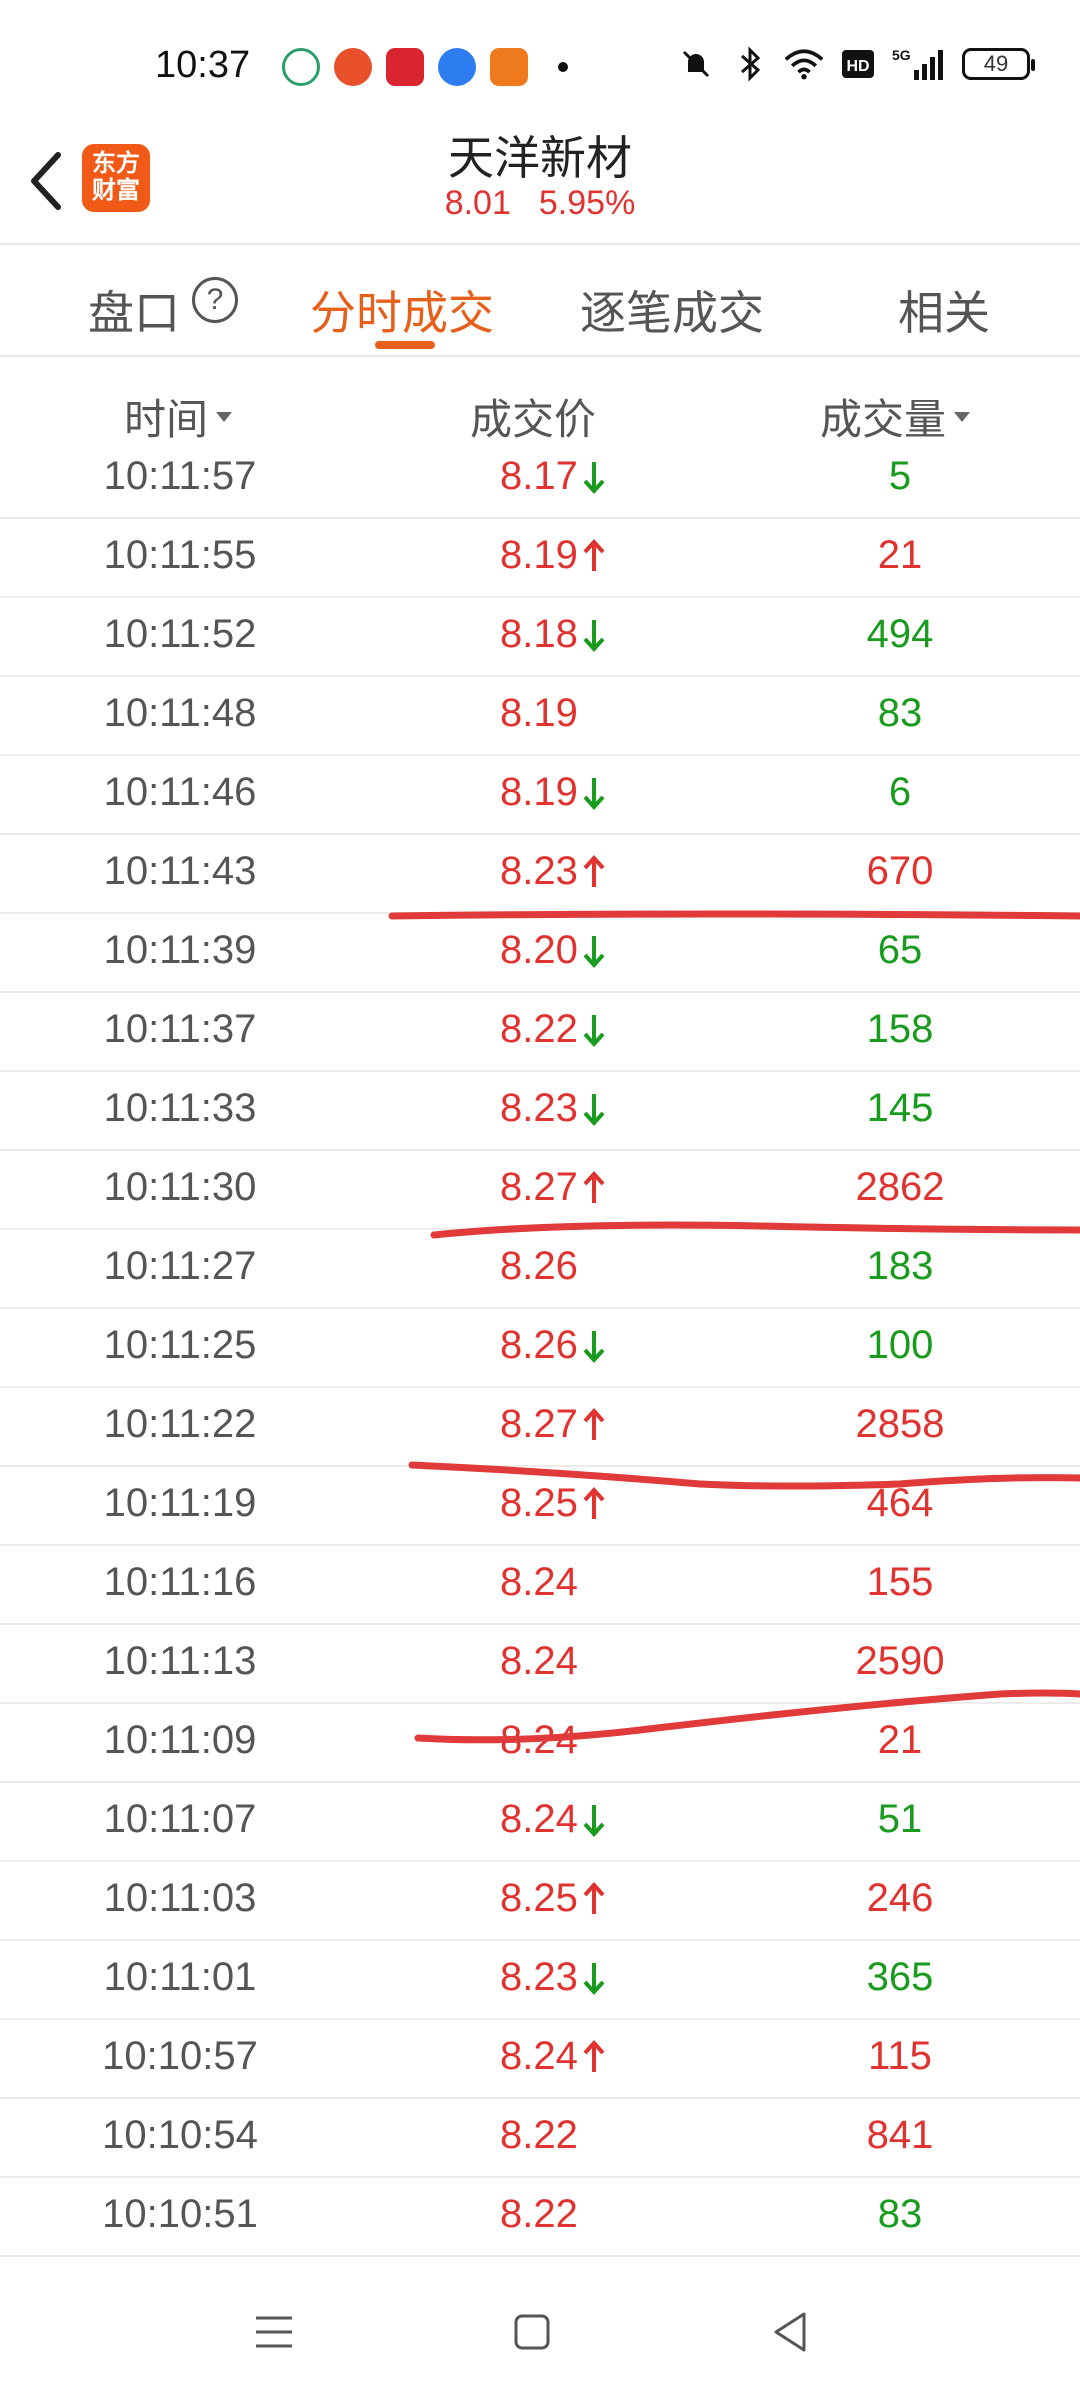 The height and width of the screenshot is (2400, 1080). Describe the element at coordinates (672, 310) in the screenshot. I see `tab-tick-trades: 逐笔成交` at that location.